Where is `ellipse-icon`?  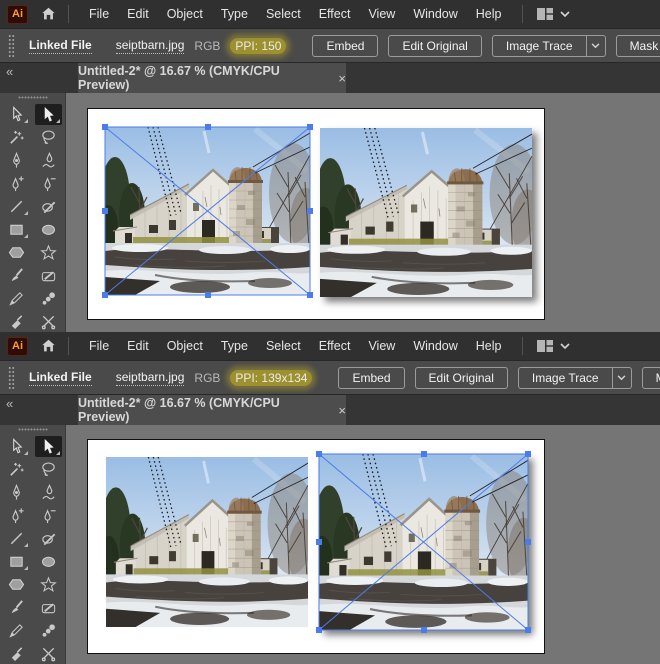 ellipse-icon is located at coordinates (48, 229).